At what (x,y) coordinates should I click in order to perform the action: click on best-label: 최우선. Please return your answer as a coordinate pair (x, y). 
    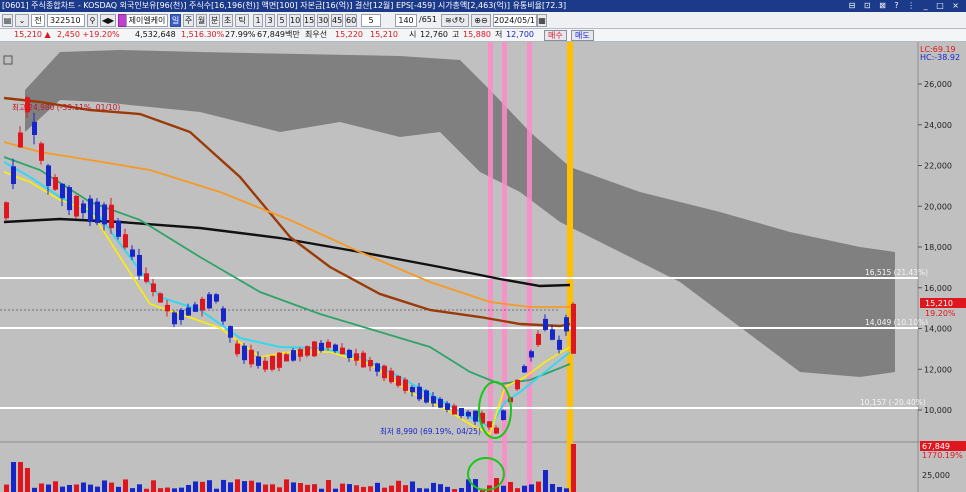
    Looking at the image, I should click on (316, 34).